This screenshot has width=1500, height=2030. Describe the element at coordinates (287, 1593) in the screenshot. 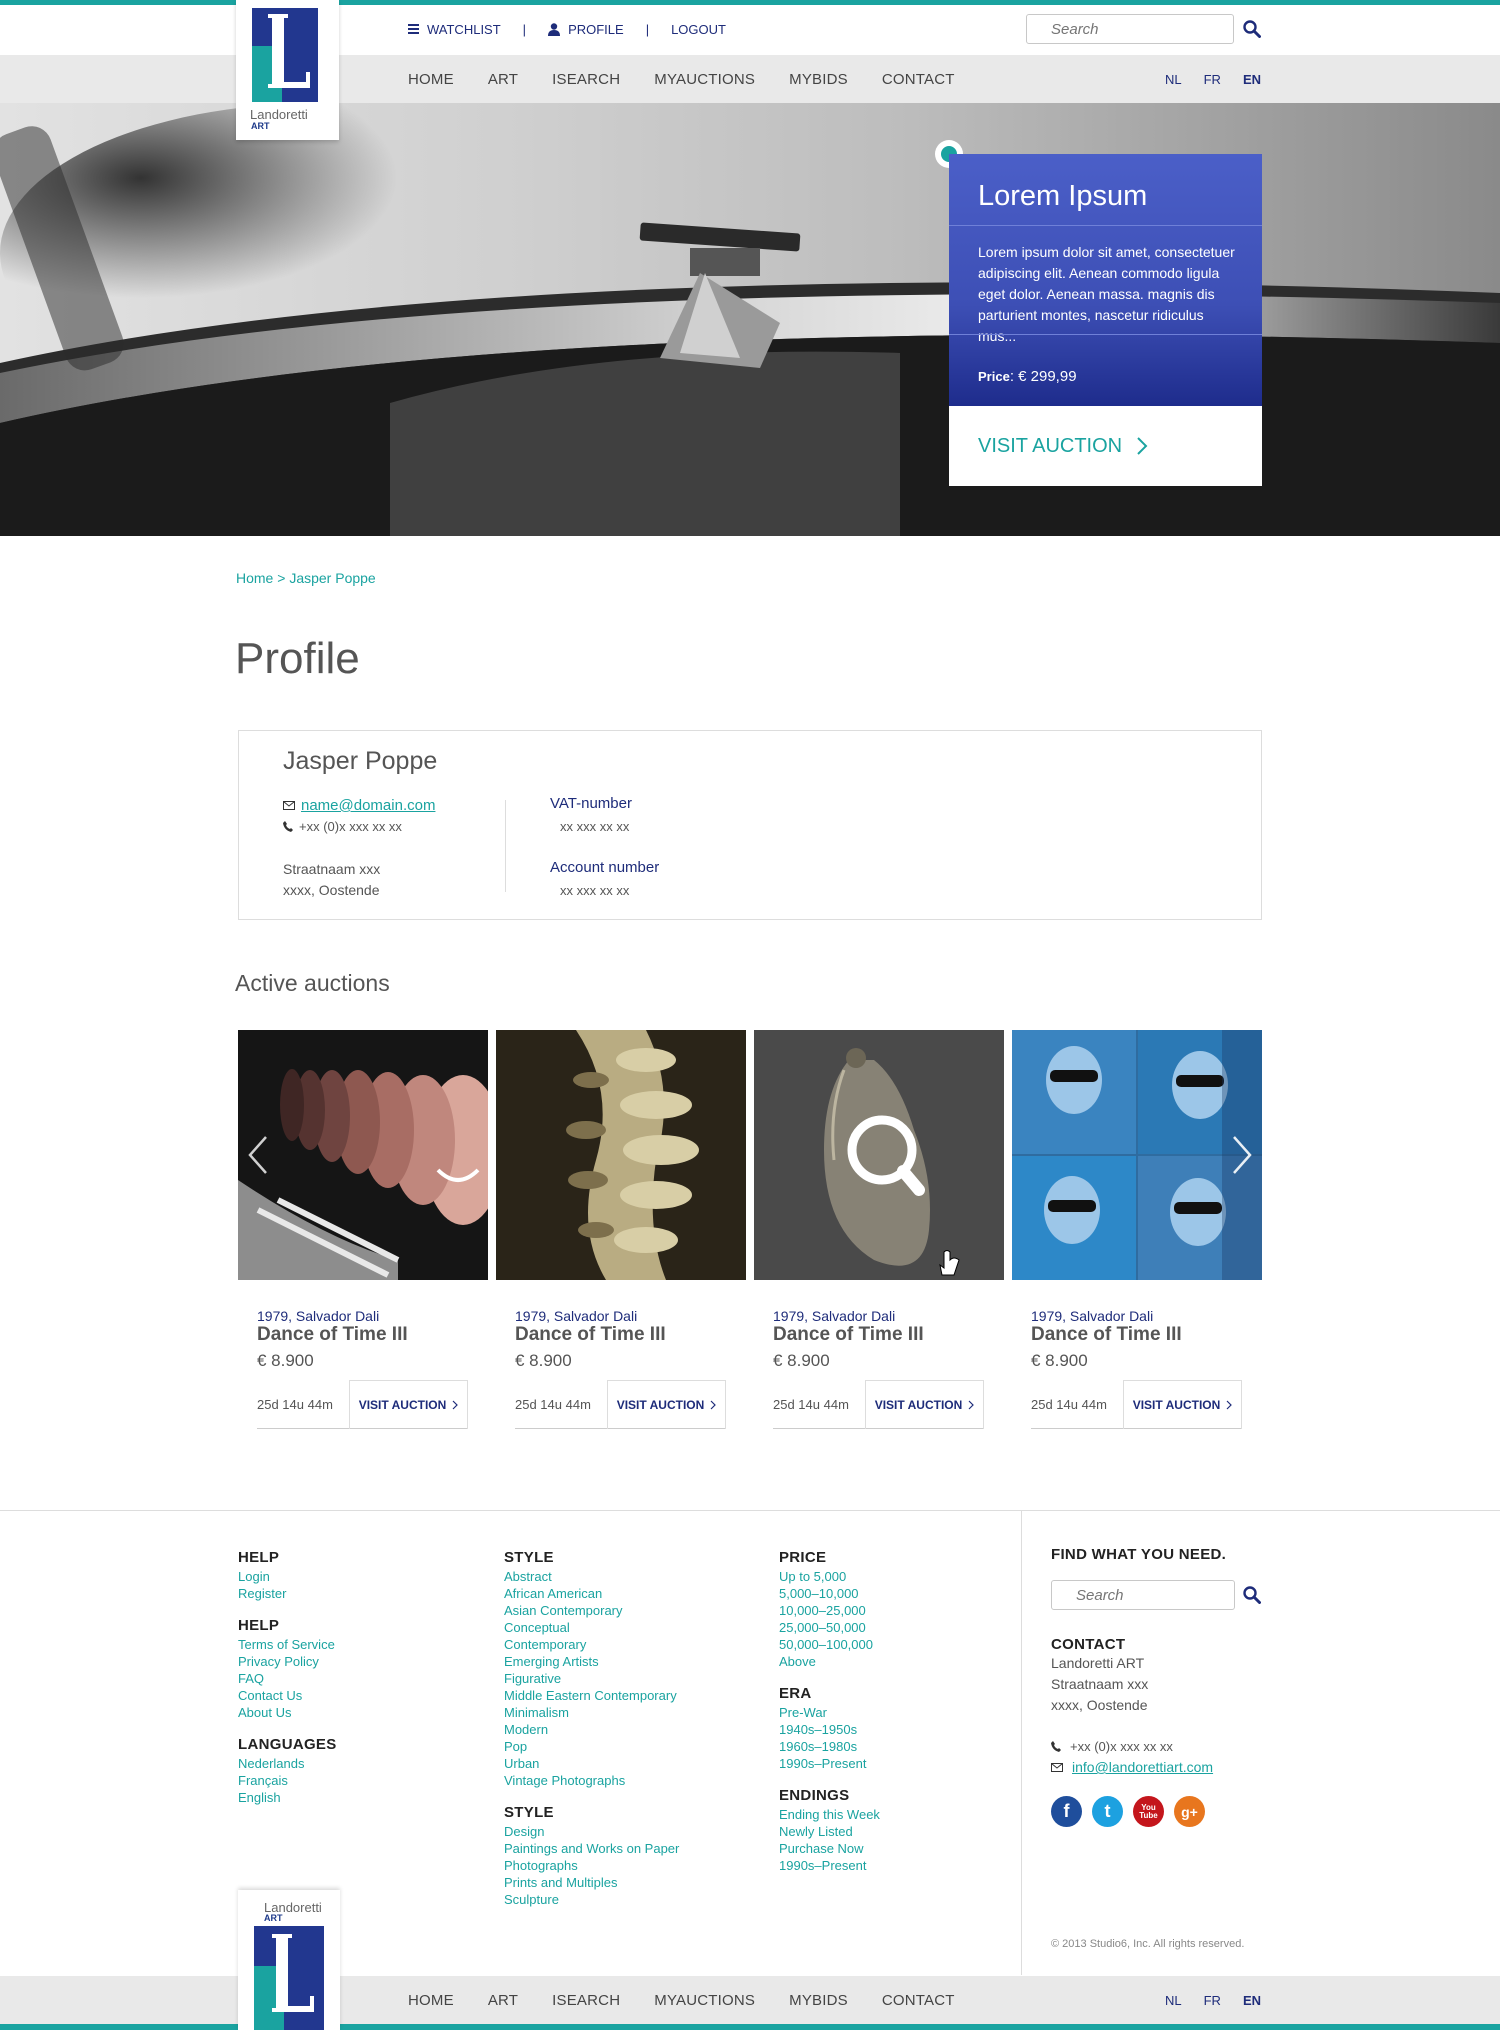

I see `footer-link: Register` at that location.